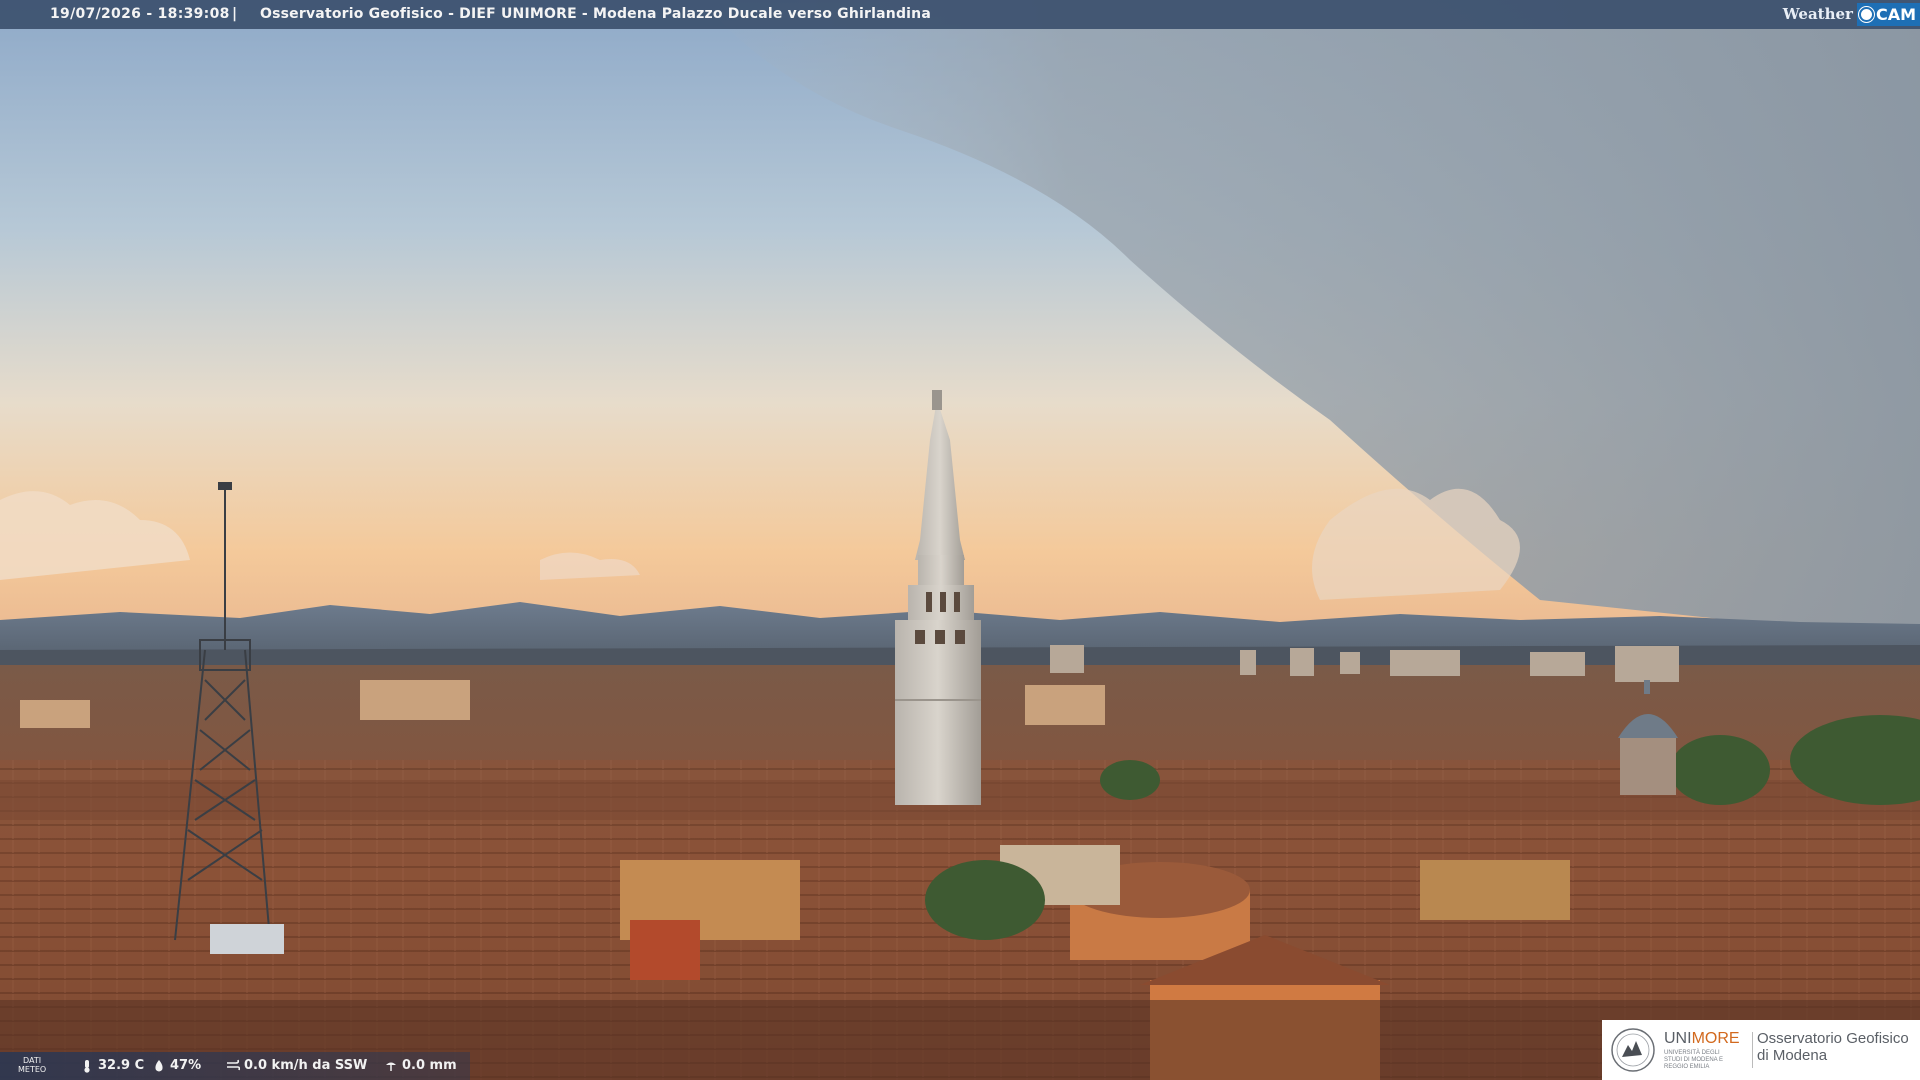  Describe the element at coordinates (1678, 1038) in the screenshot. I see `unimore-prefix: UNI` at that location.